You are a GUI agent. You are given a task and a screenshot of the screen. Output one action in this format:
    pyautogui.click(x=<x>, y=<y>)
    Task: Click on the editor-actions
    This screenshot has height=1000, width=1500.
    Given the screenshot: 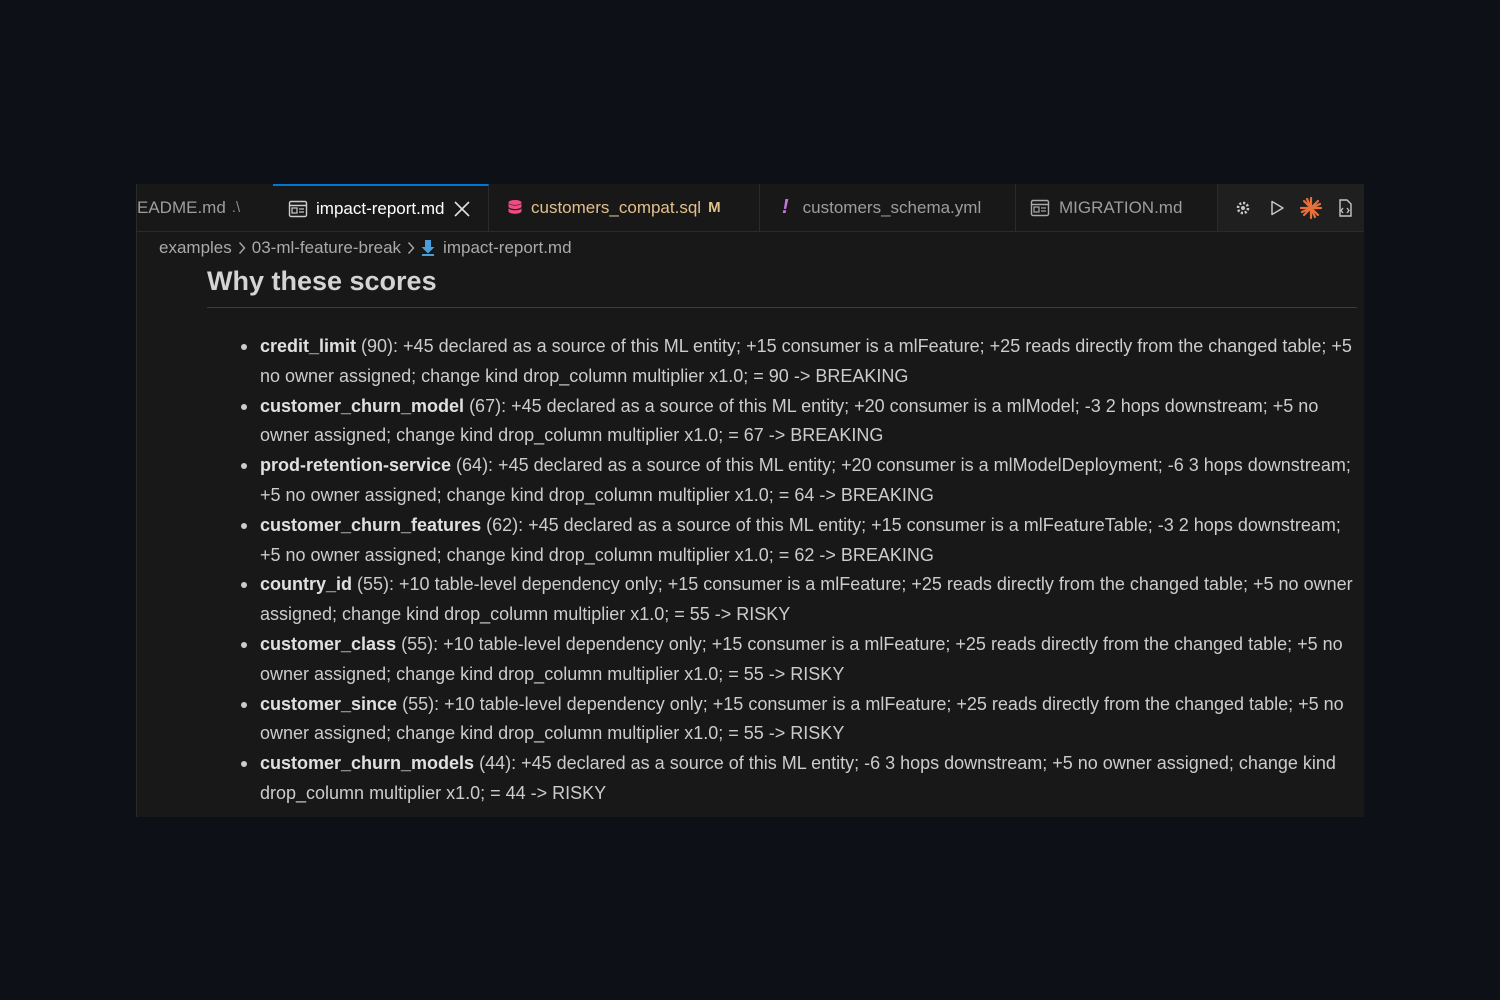 What is the action you would take?
    pyautogui.click(x=1294, y=207)
    